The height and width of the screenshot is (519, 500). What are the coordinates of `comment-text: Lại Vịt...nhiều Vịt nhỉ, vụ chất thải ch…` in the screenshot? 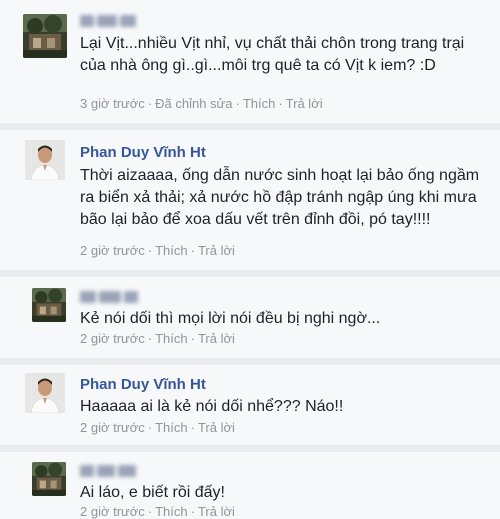 It's located at (272, 54).